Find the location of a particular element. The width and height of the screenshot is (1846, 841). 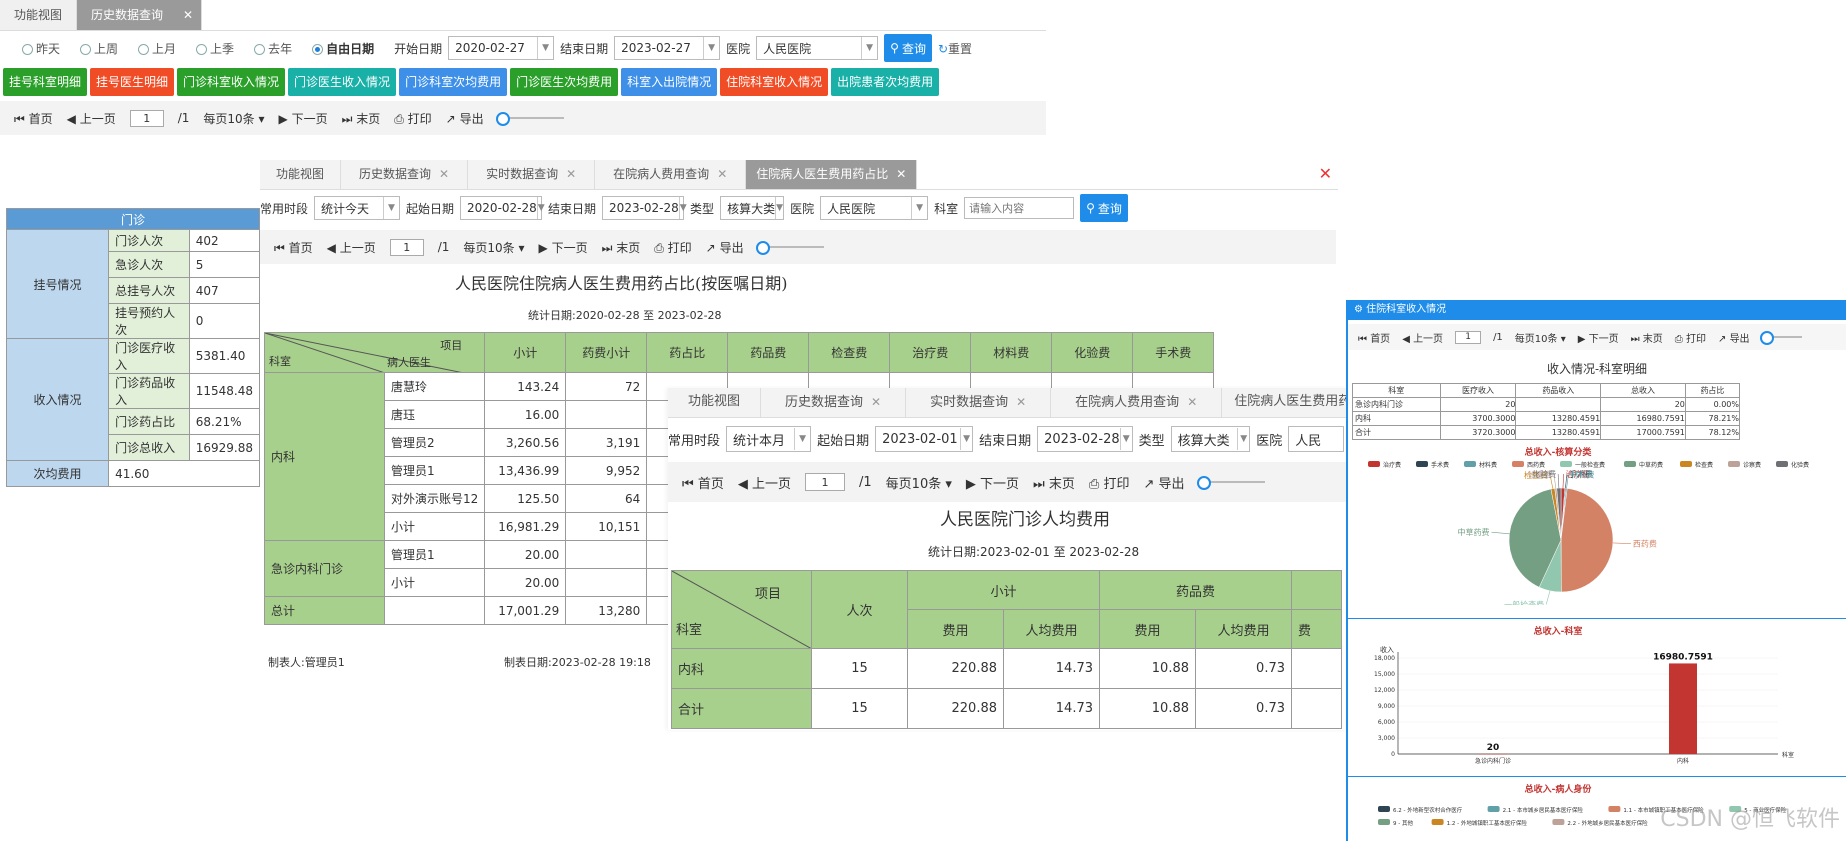

hospital-select: 人民 is located at coordinates (1316, 439).